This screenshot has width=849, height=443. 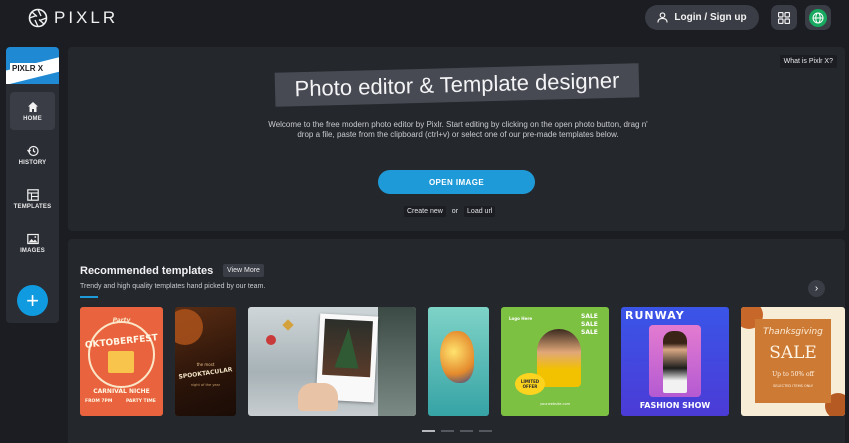 I want to click on carousel-pagination, so click(x=457, y=431).